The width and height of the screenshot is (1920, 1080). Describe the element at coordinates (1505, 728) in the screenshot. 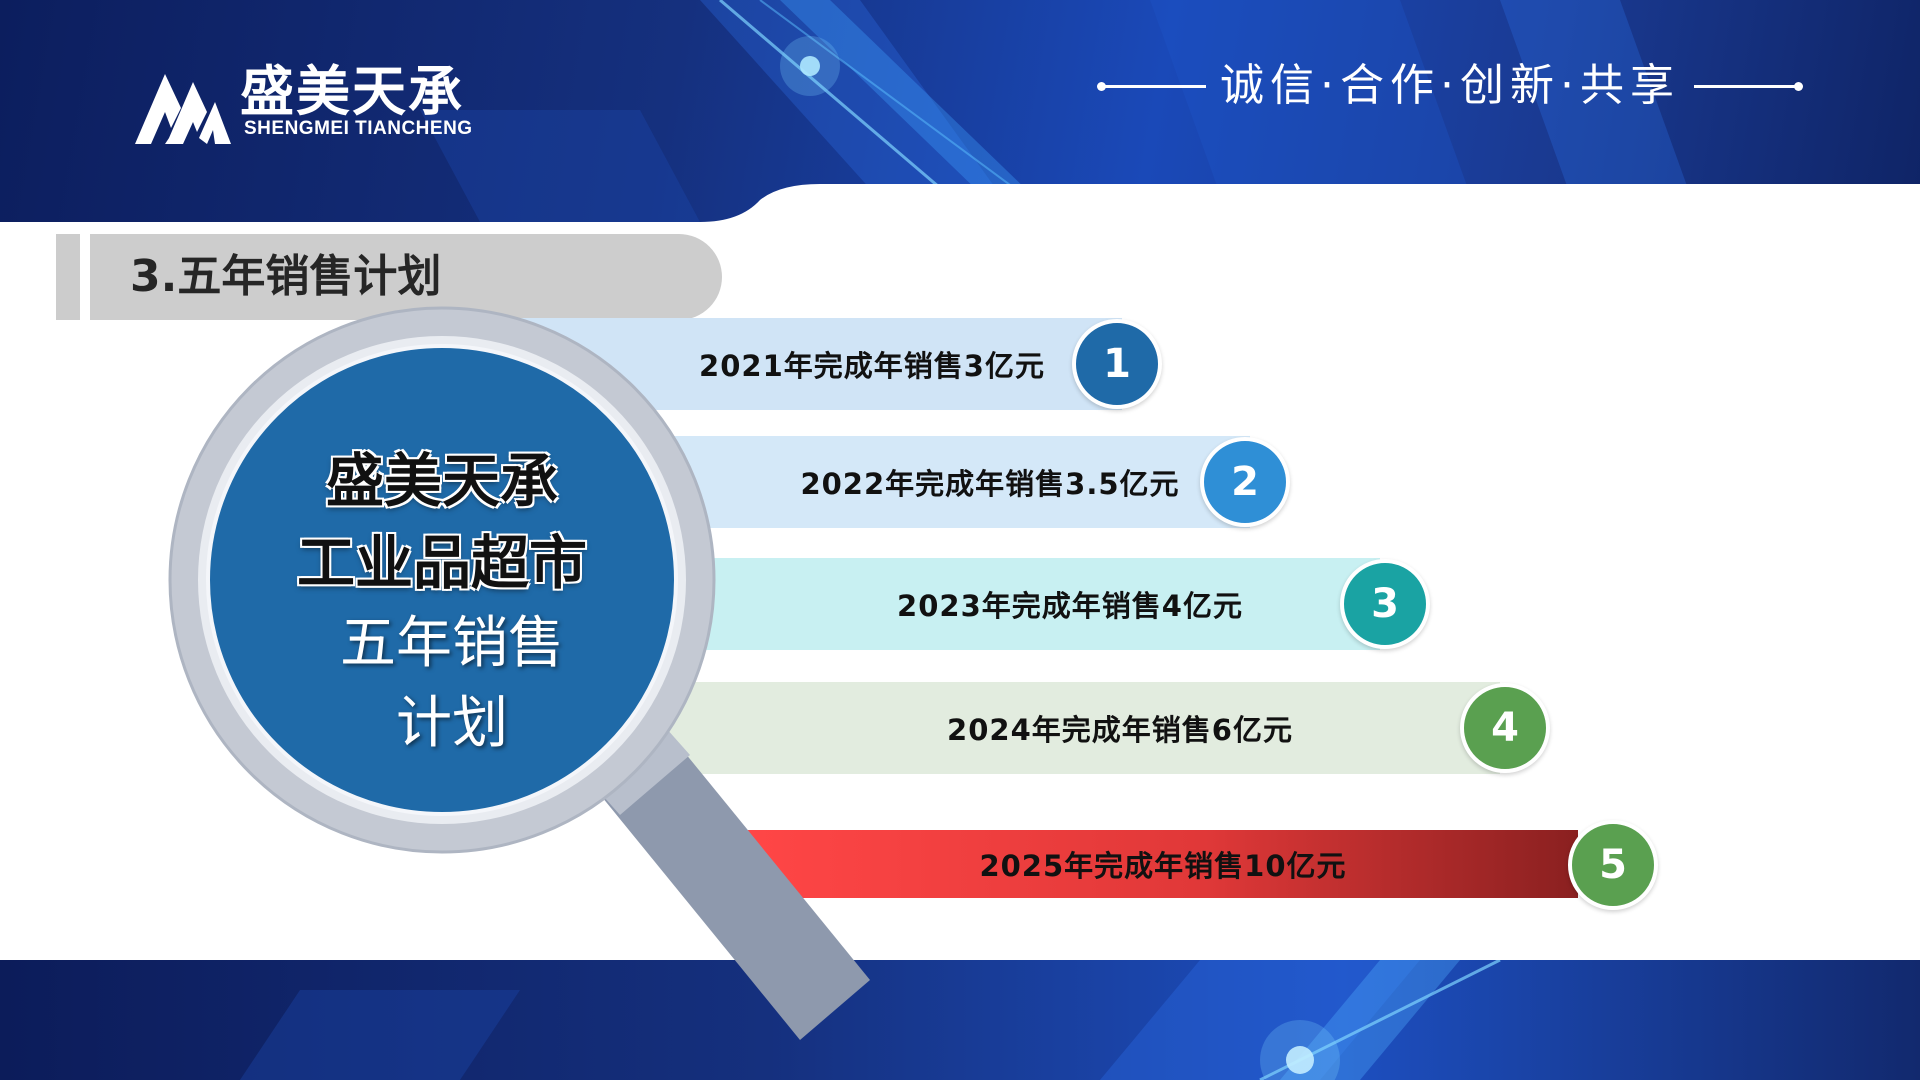

I see `plan-number-4: 4` at that location.